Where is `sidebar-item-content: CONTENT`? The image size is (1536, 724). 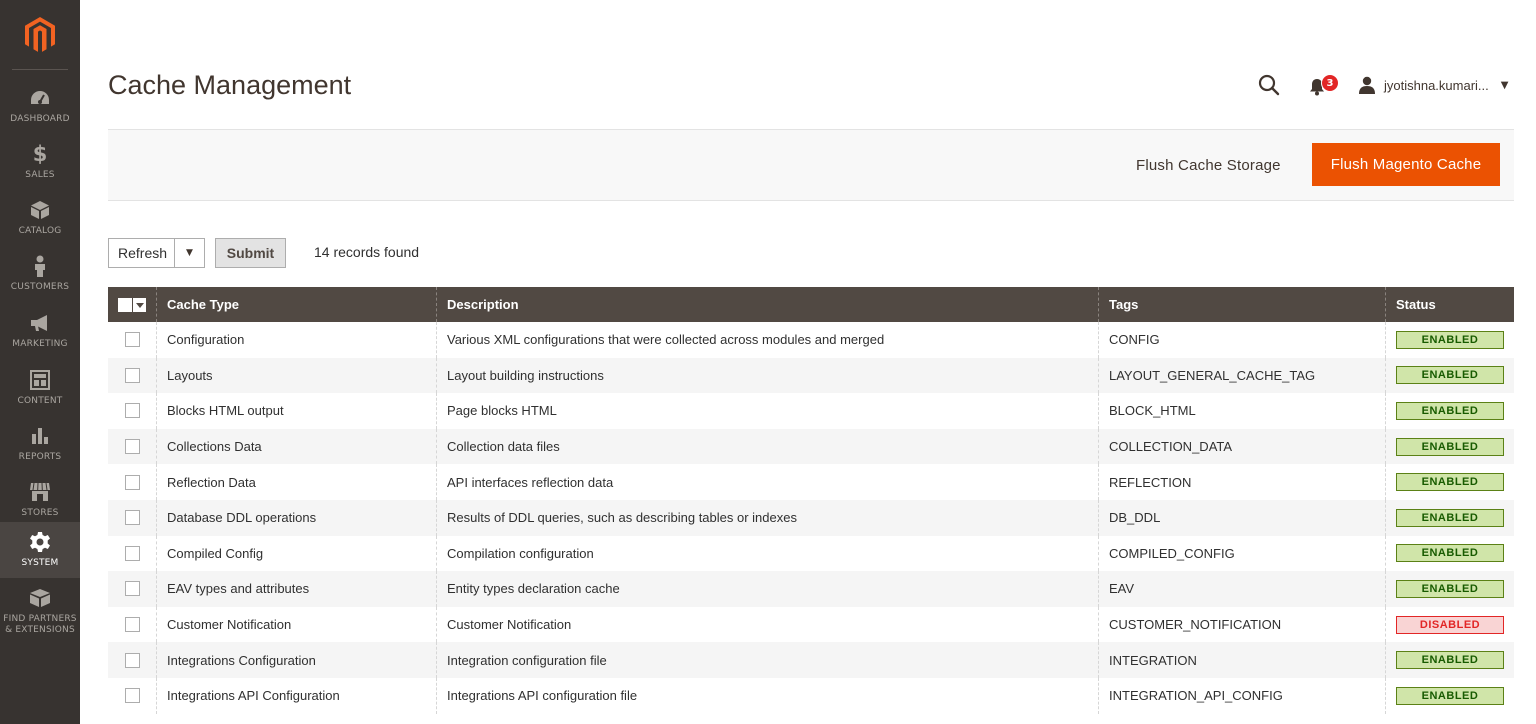
sidebar-item-content: CONTENT is located at coordinates (40, 388).